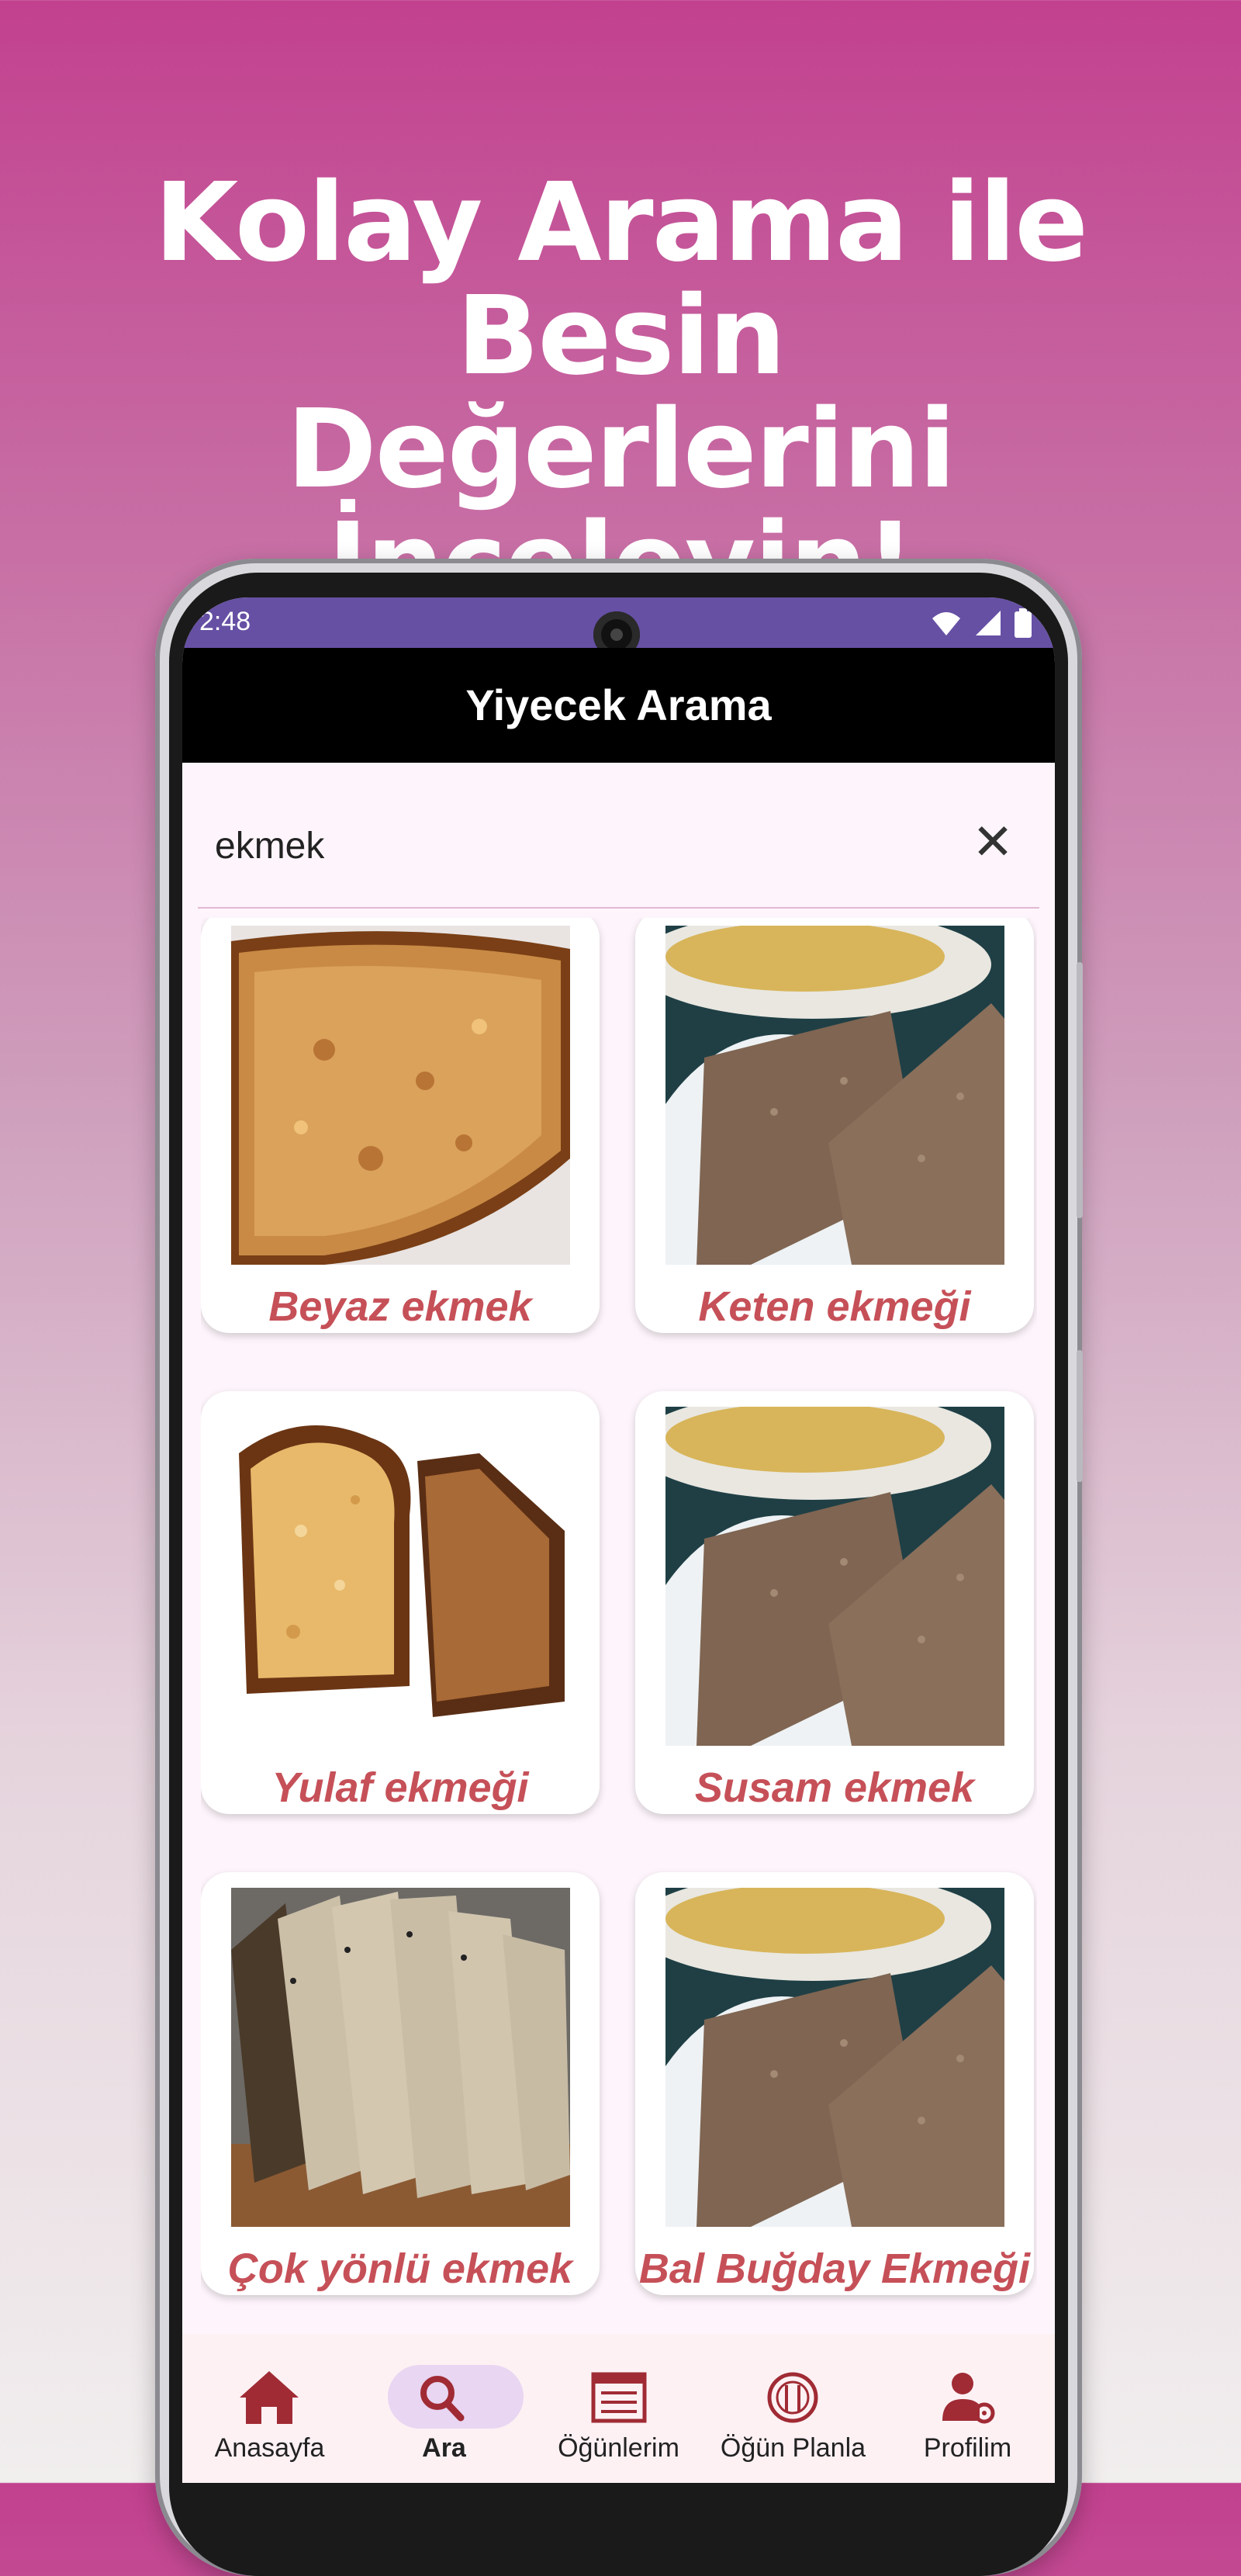  I want to click on nav-label: Profilim, so click(968, 2448).